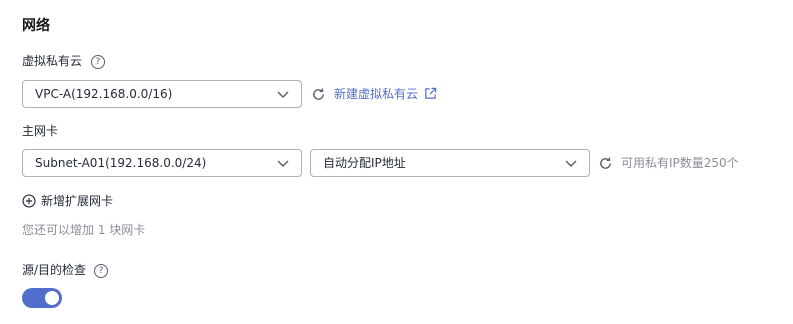 This screenshot has width=793, height=324. Describe the element at coordinates (364, 163) in the screenshot. I see `ip-assignment-value: 自动分配IP地址` at that location.